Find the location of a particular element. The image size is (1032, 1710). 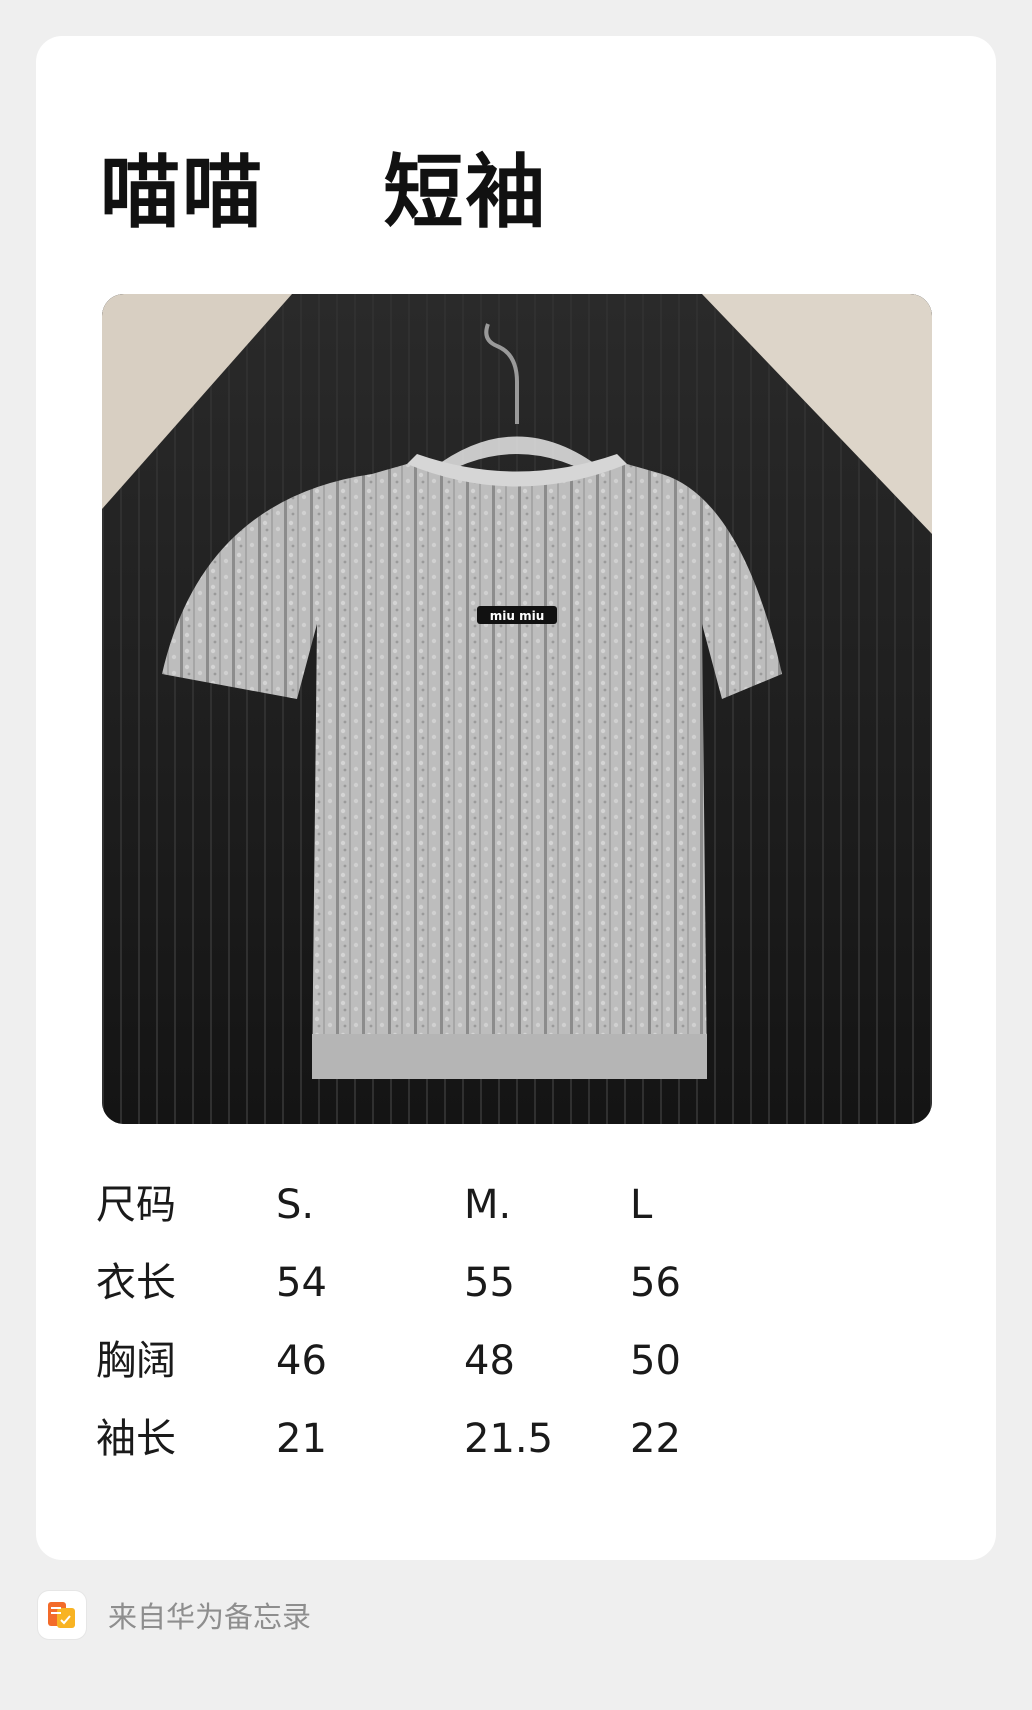

size-l: L is located at coordinates (641, 1205).